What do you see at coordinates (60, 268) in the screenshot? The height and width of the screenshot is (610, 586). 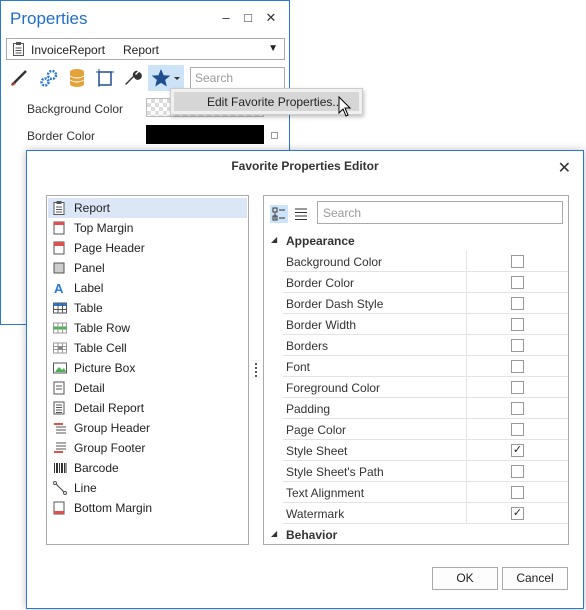 I see `panel-icon` at bounding box center [60, 268].